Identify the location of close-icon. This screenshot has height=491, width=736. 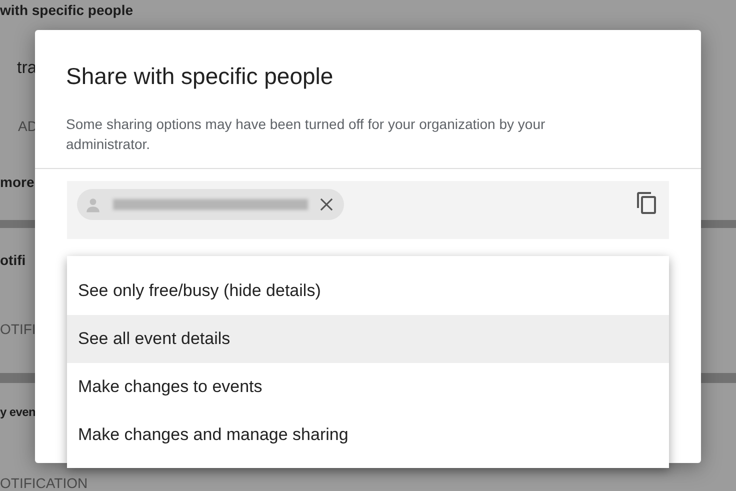
(326, 204).